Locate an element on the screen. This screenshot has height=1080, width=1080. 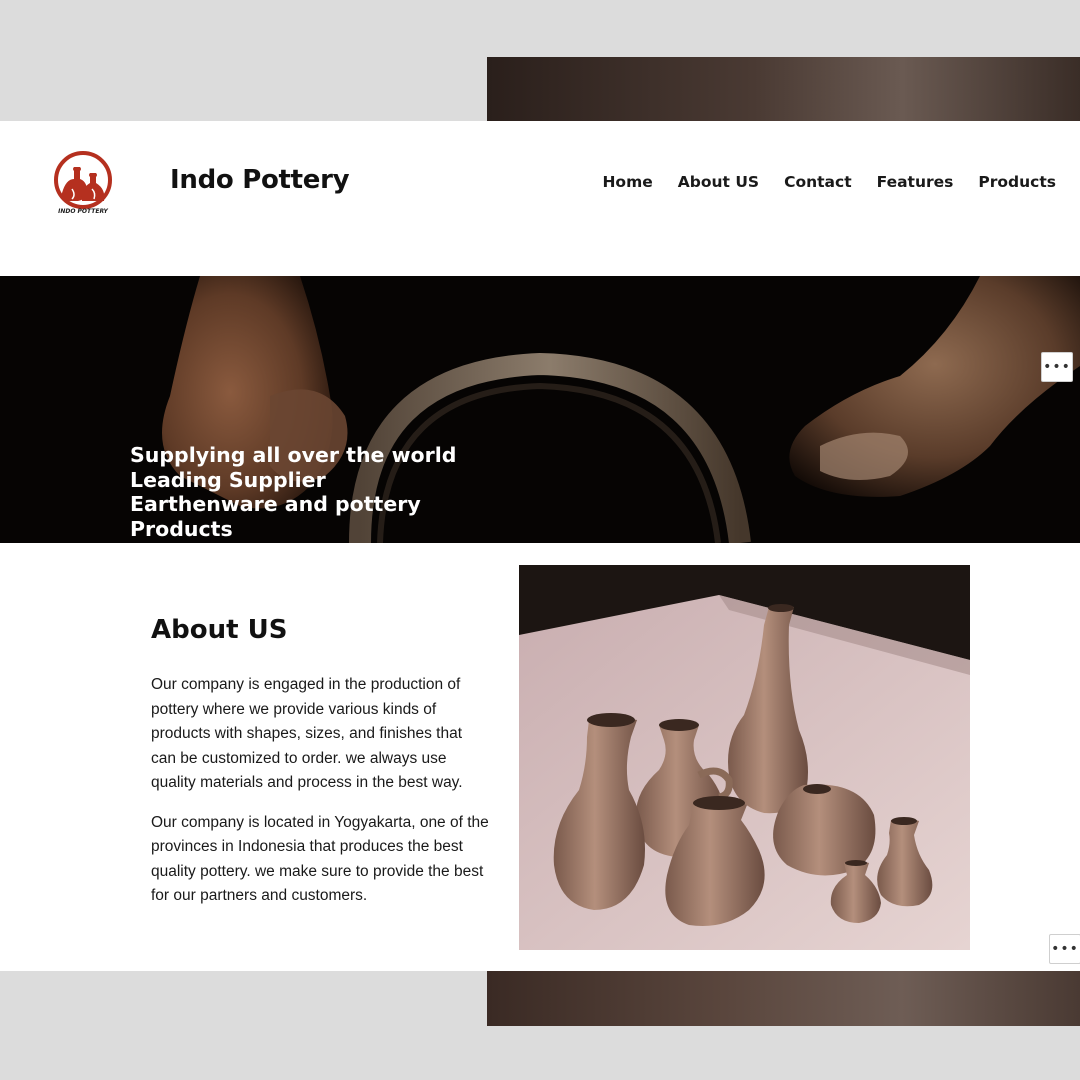
section-more-options-button: ••• is located at coordinates (1064, 949).